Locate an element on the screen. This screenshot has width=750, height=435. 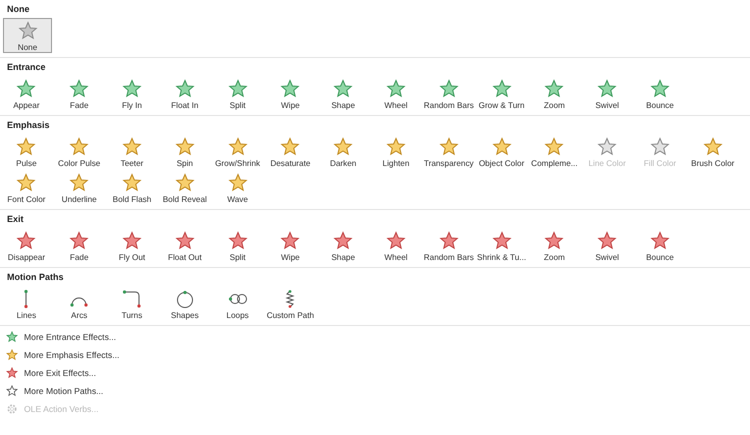
effect-option: Lines is located at coordinates (26, 303).